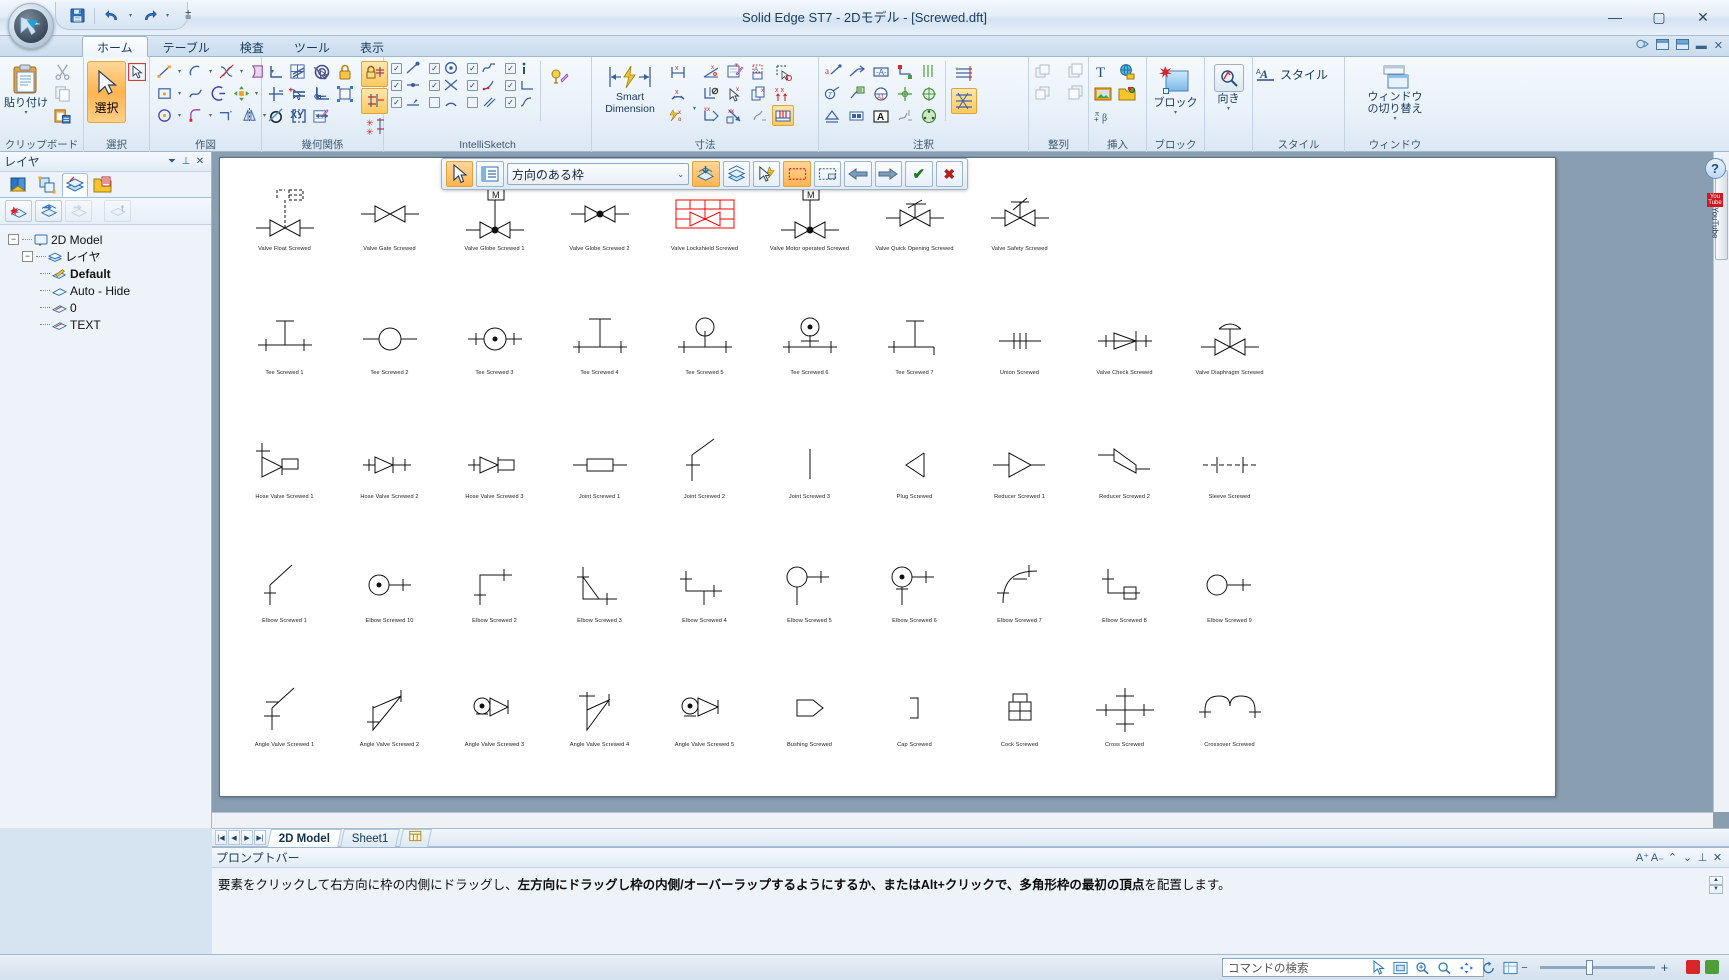 The image size is (1729, 980). Describe the element at coordinates (179, 93) in the screenshot. I see `rectangle-chevron-down-icon: ▾` at that location.